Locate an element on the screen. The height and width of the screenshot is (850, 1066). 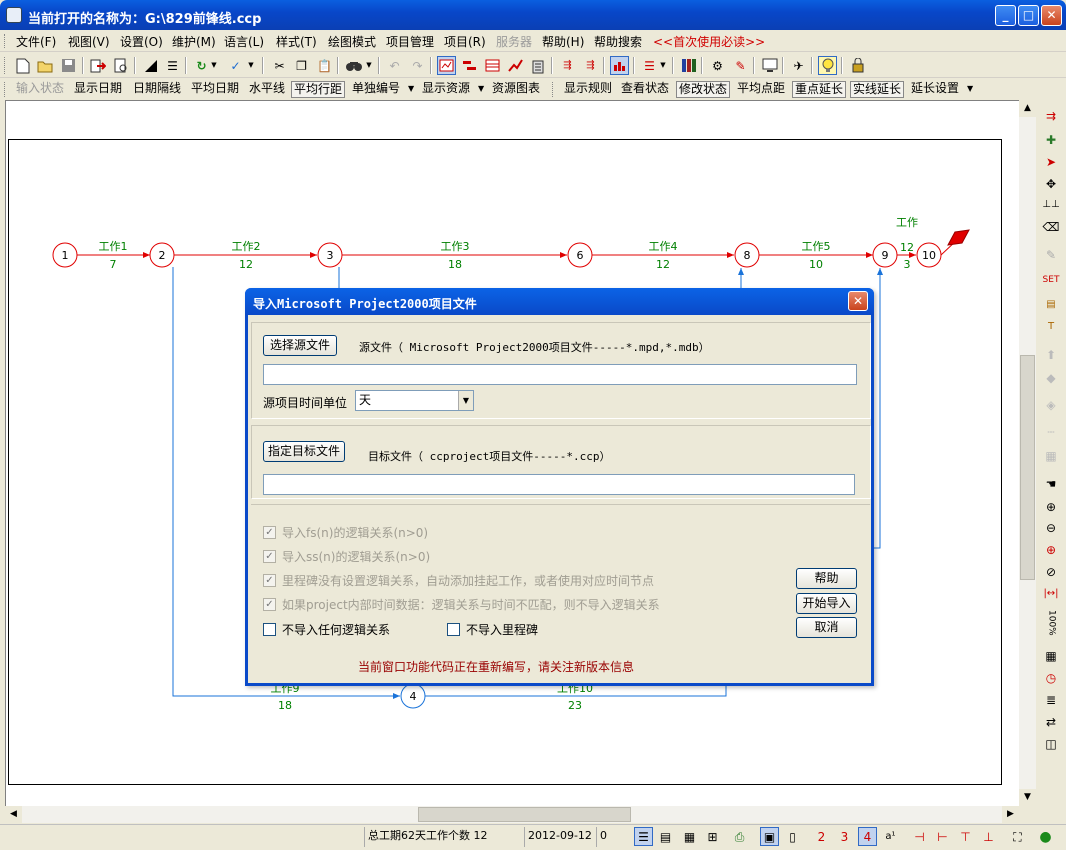
time-unit-select: 天 ▼ is located at coordinates (414, 400).